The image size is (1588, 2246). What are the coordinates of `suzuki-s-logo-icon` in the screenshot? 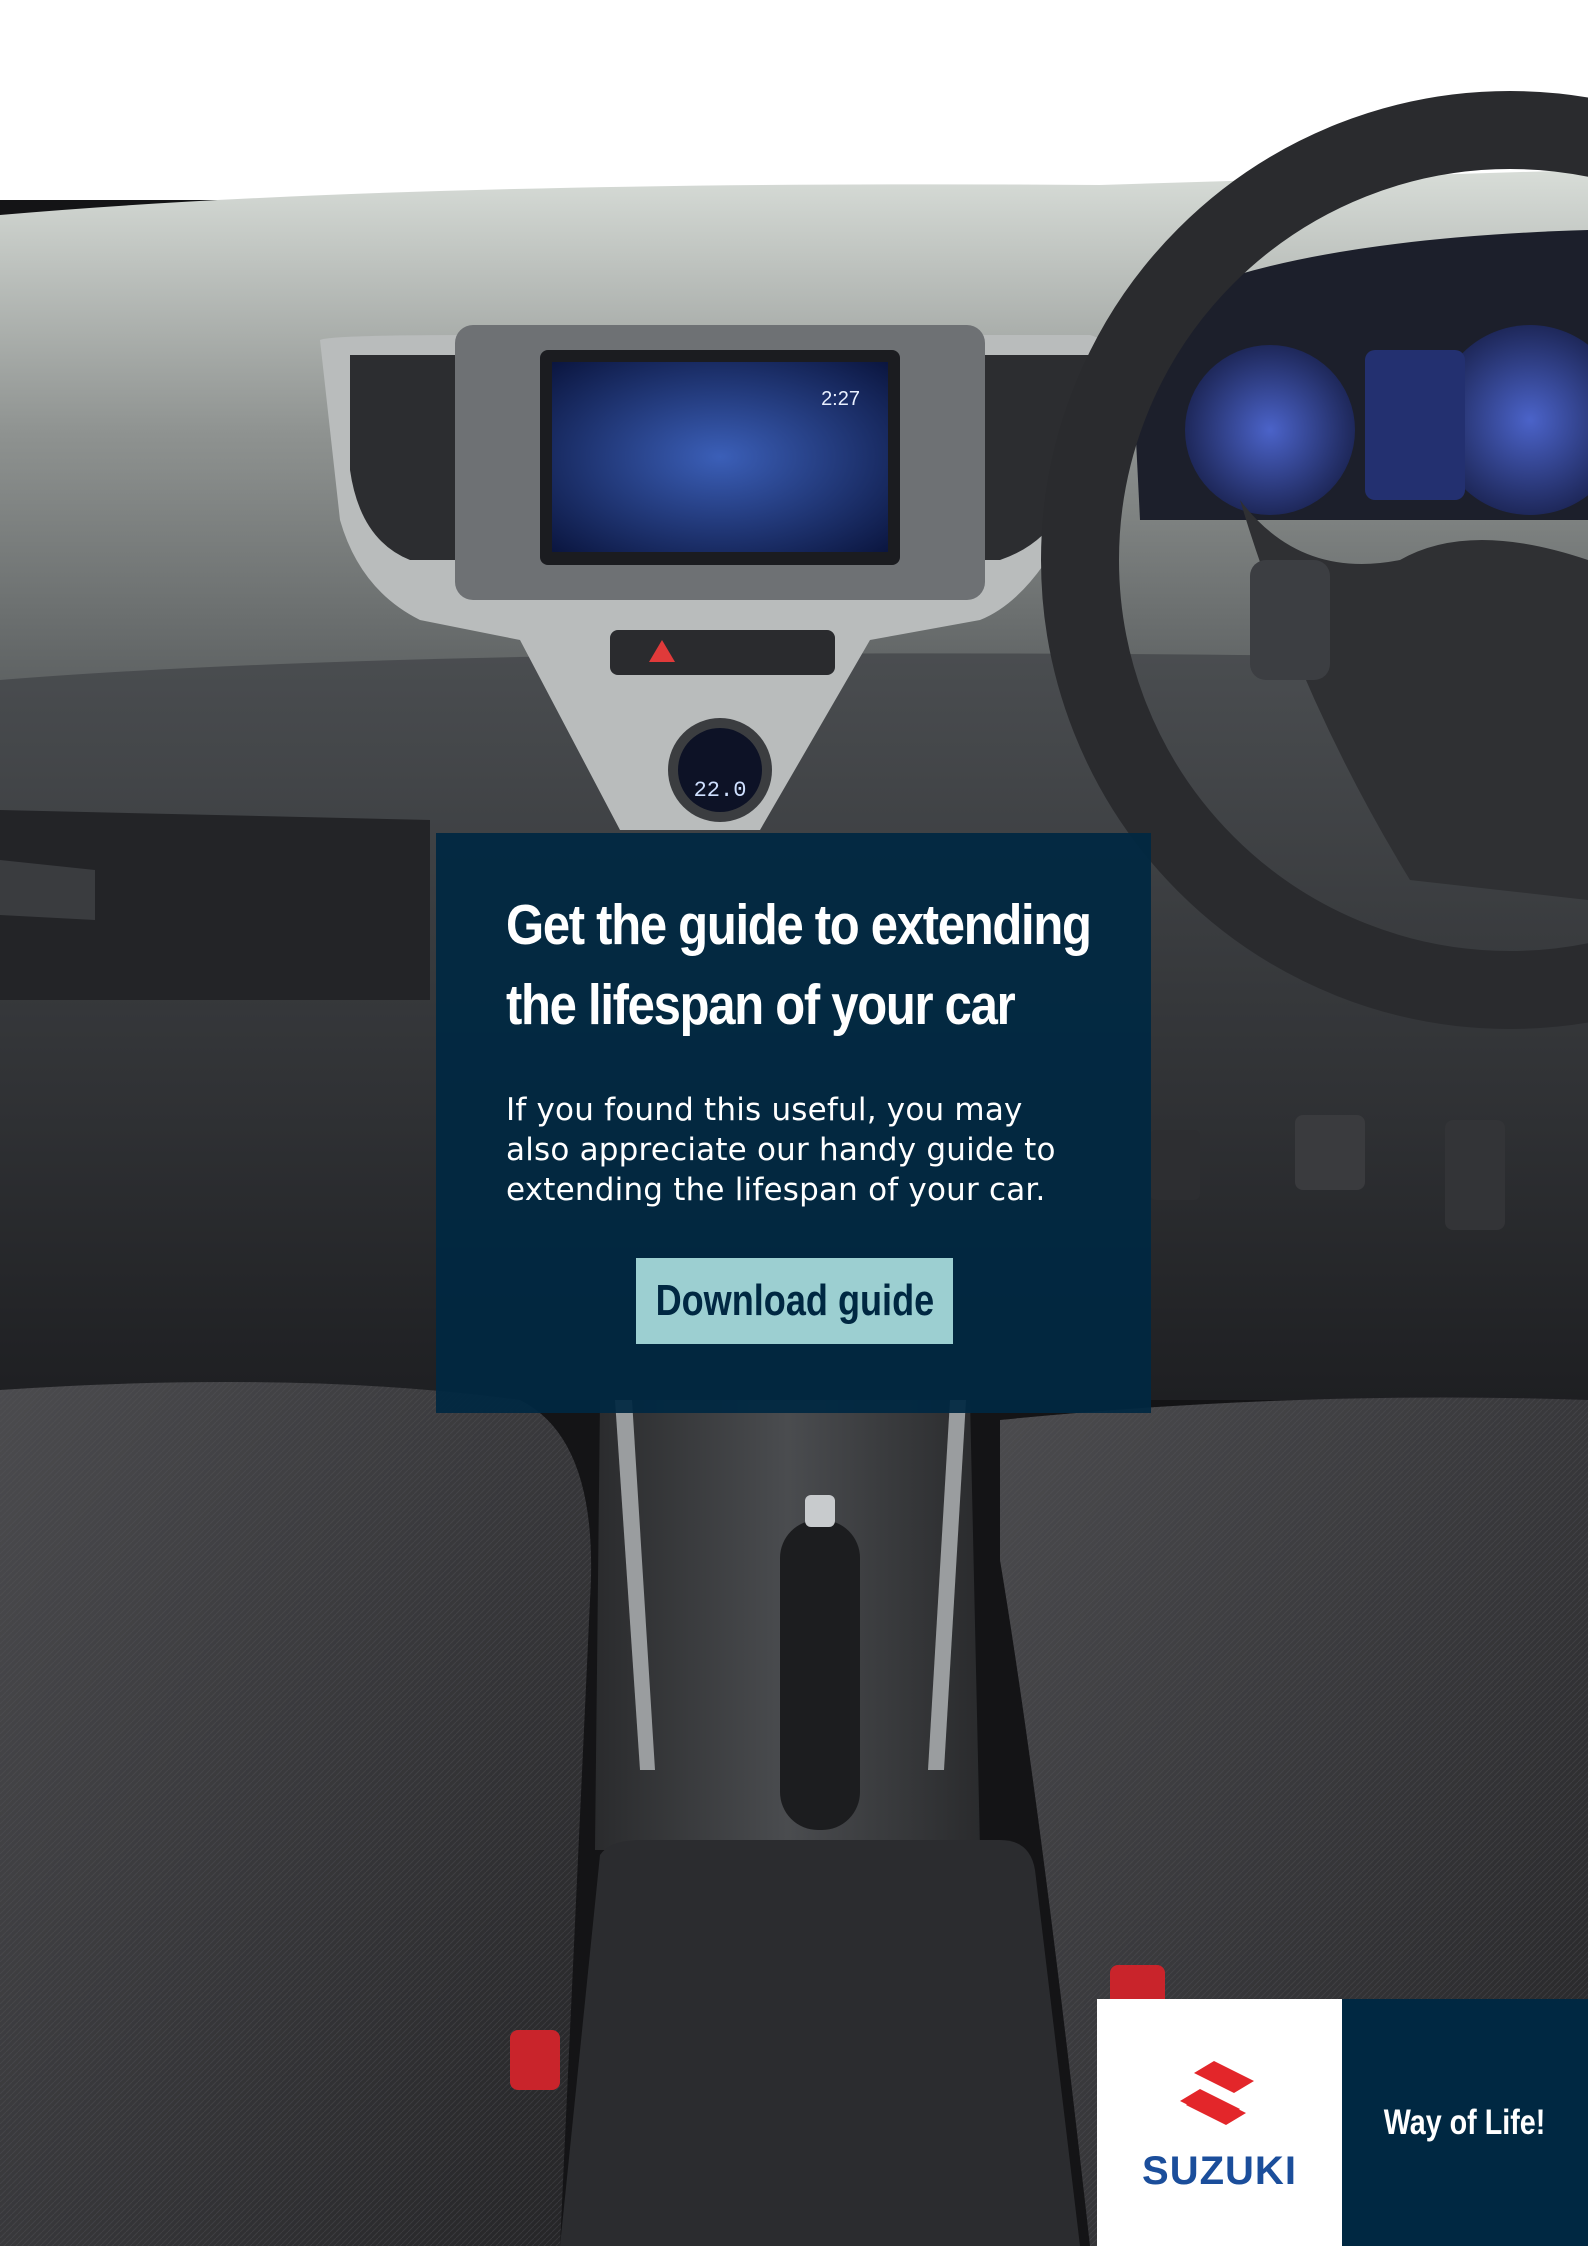 It's located at (1216, 2093).